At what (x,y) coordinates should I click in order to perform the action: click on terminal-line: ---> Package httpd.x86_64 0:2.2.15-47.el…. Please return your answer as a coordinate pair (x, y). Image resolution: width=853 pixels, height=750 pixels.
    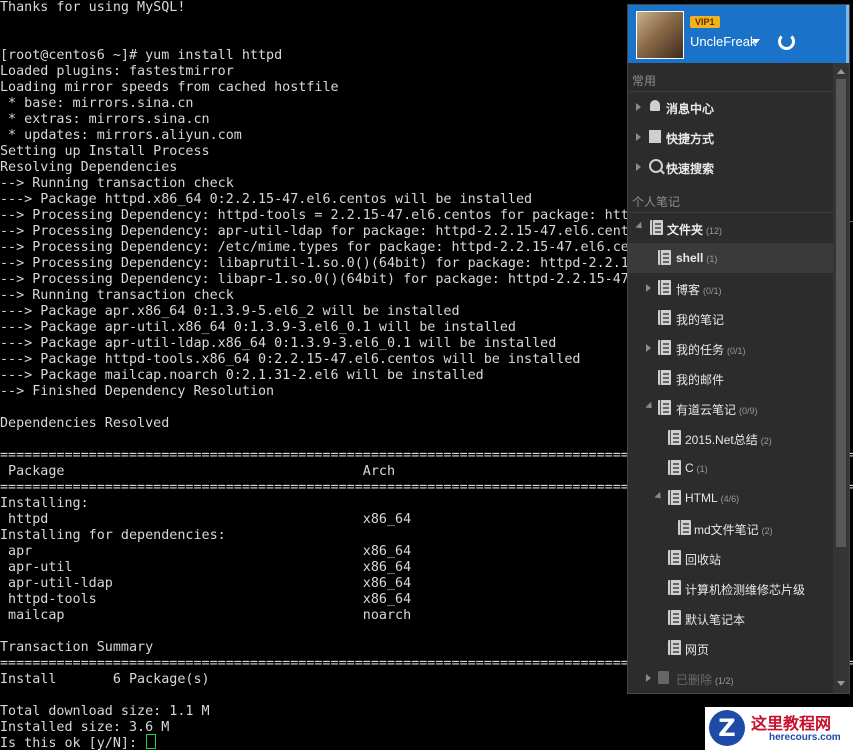
    Looking at the image, I should click on (266, 199).